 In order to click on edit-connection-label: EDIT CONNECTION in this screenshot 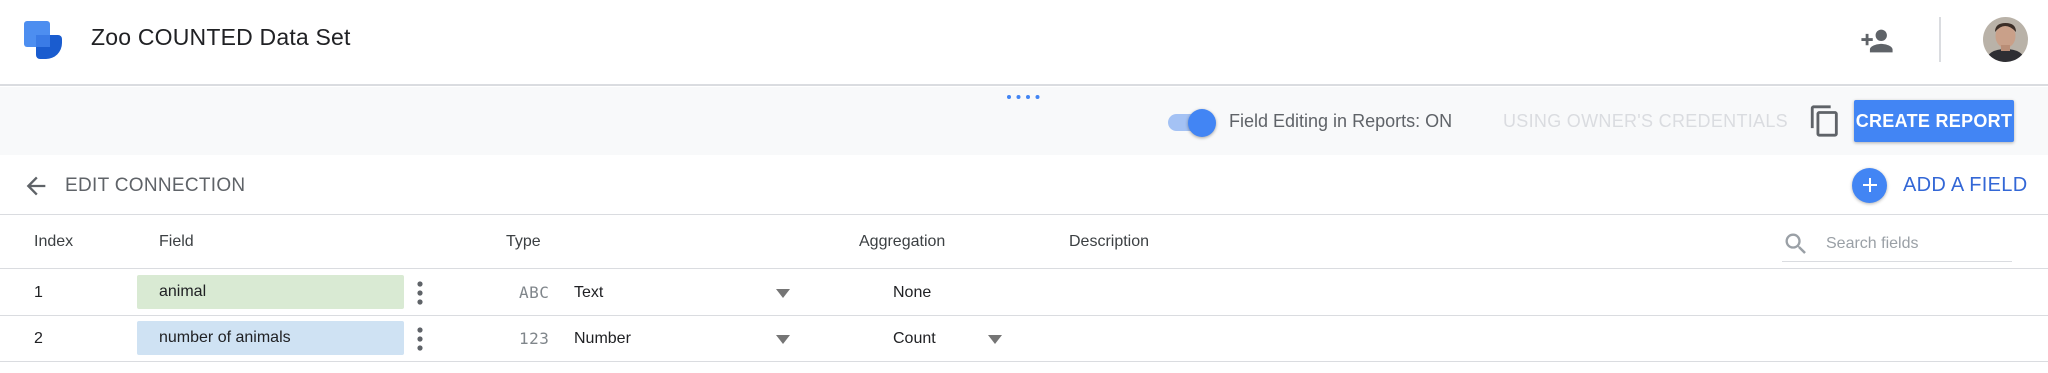, I will do `click(155, 186)`.